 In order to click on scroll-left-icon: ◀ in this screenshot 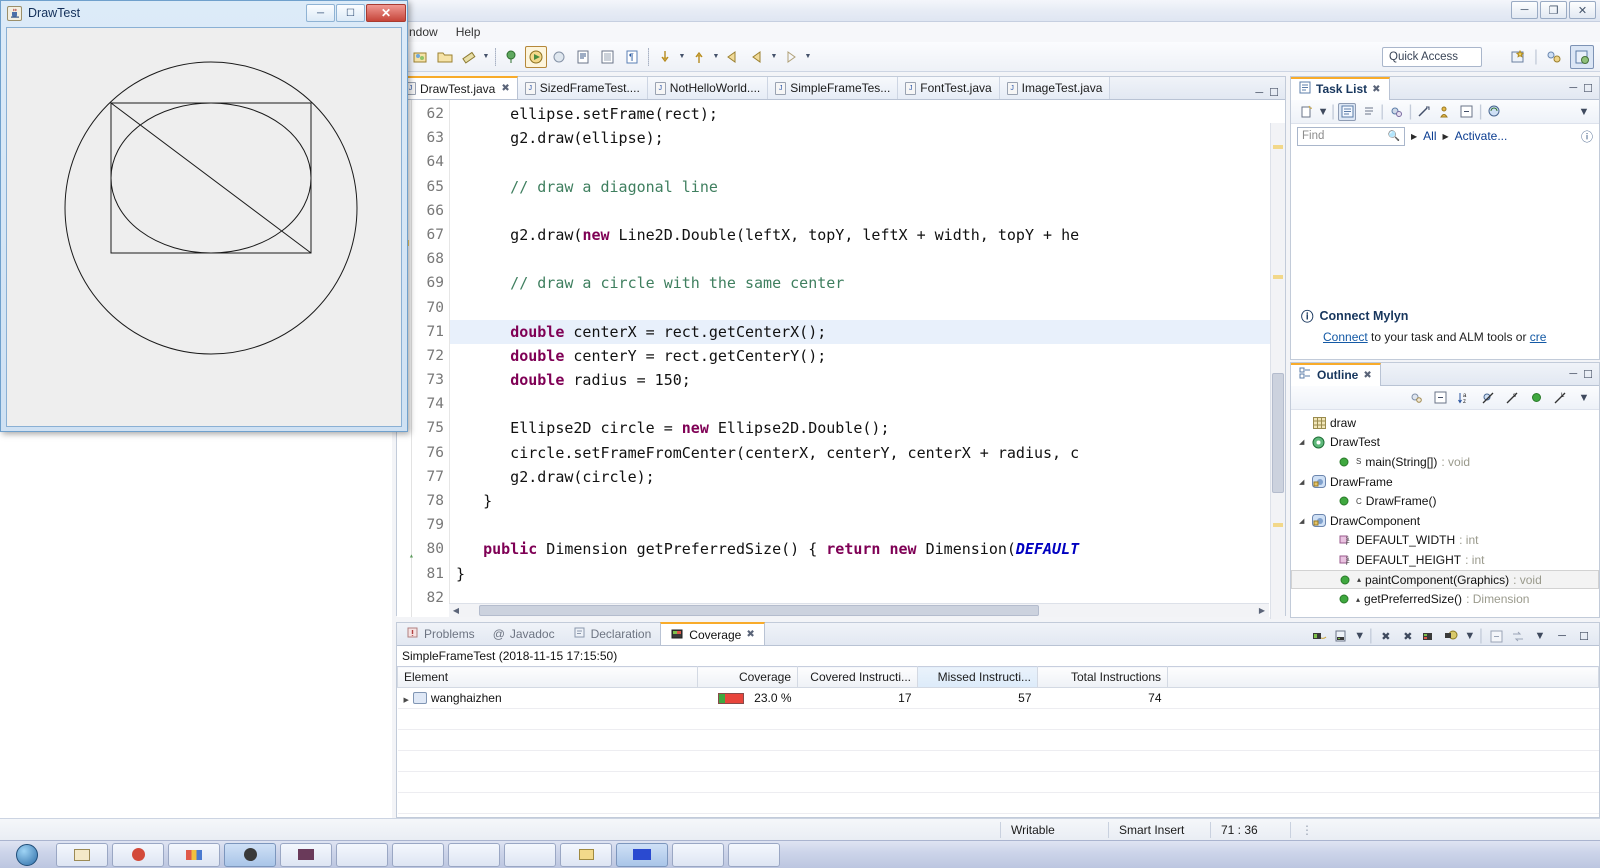, I will do `click(456, 610)`.